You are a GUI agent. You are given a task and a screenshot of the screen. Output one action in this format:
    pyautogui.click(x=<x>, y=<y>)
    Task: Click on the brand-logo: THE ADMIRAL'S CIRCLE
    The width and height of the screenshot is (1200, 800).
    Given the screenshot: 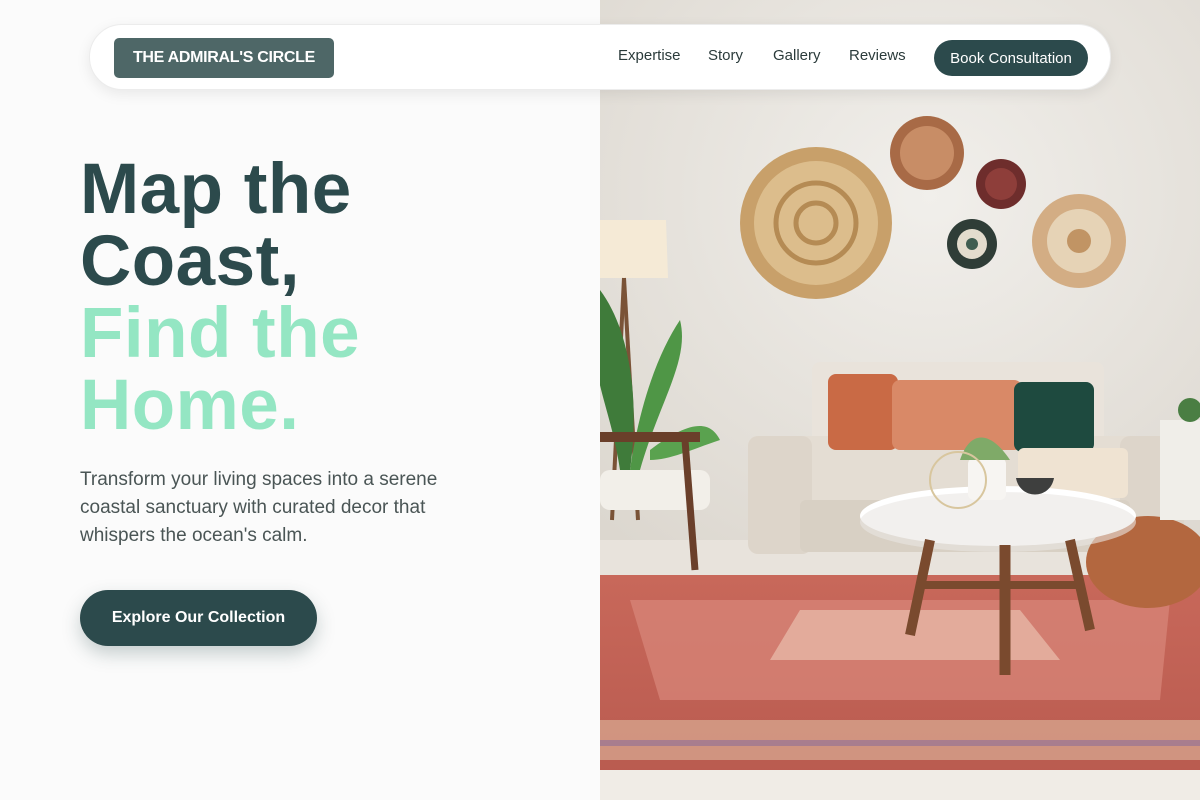 What is the action you would take?
    pyautogui.click(x=224, y=58)
    